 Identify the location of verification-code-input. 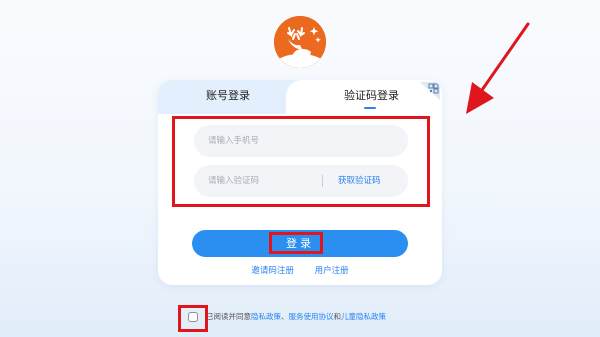
(263, 181).